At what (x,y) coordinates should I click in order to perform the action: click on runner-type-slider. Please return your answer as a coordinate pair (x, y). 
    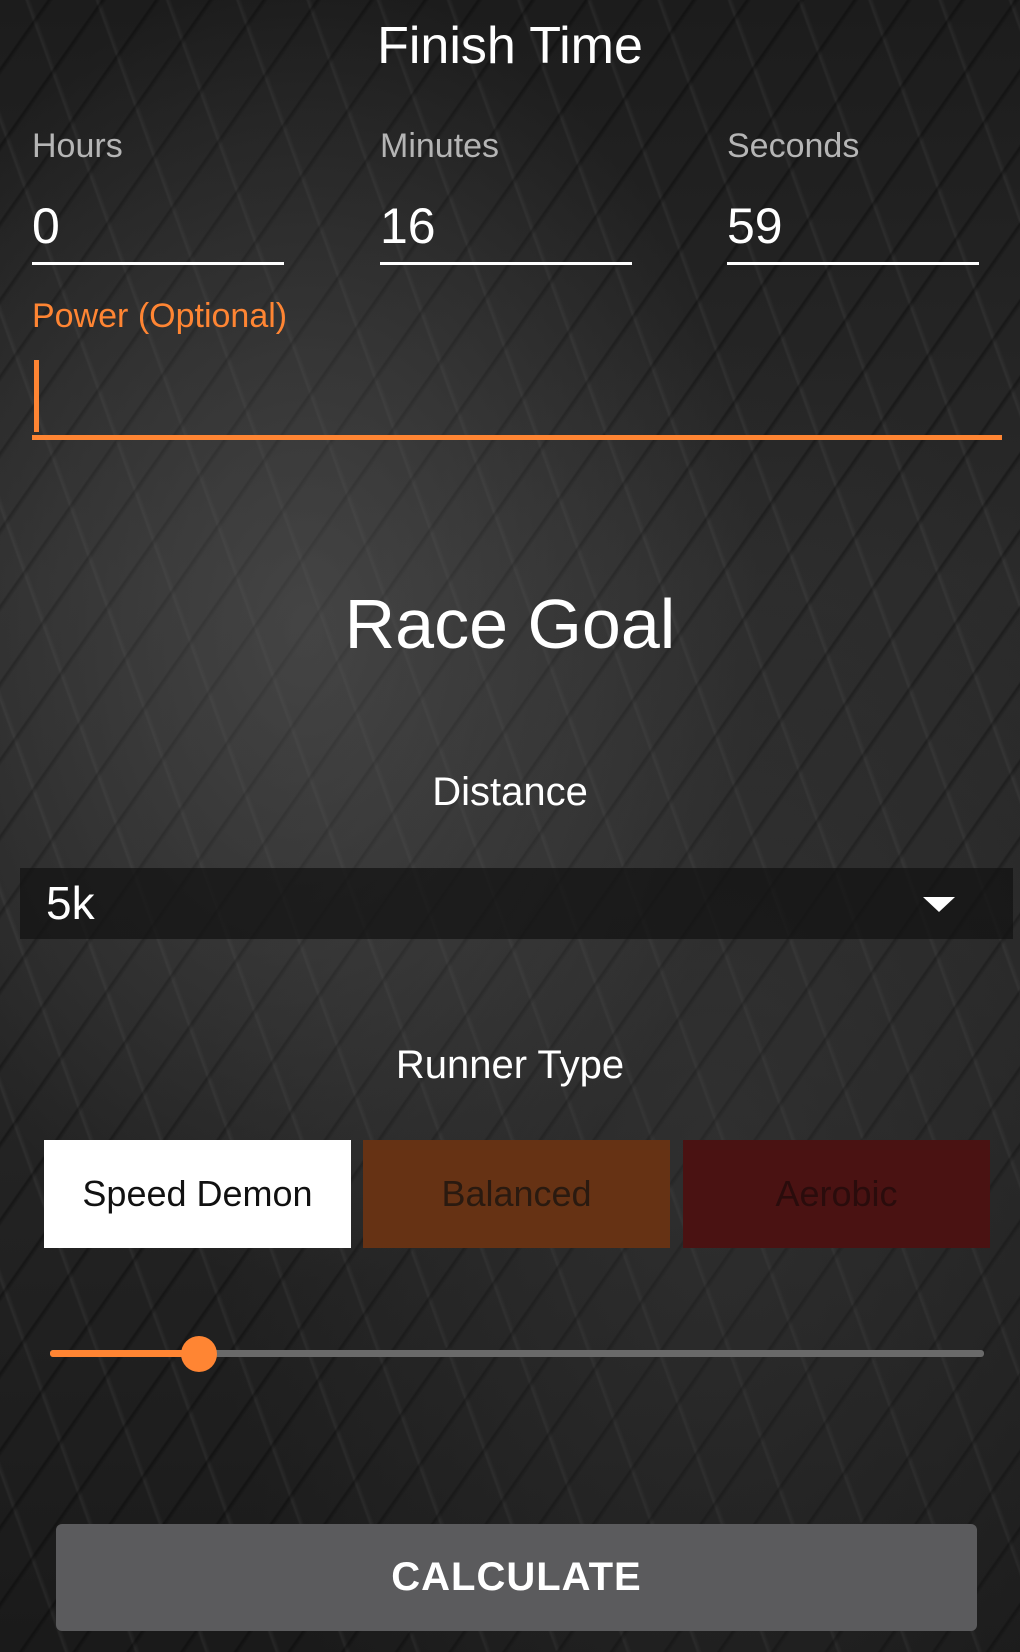
    Looking at the image, I should click on (517, 1354).